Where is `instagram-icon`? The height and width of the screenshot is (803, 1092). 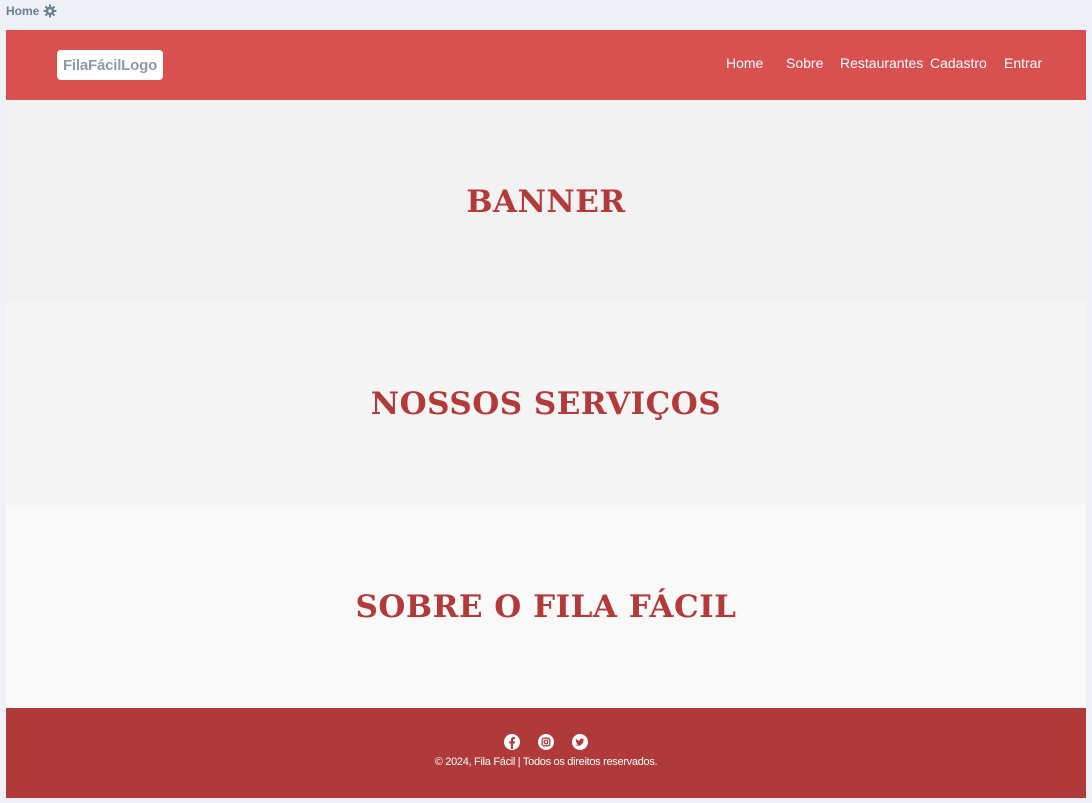
instagram-icon is located at coordinates (546, 742).